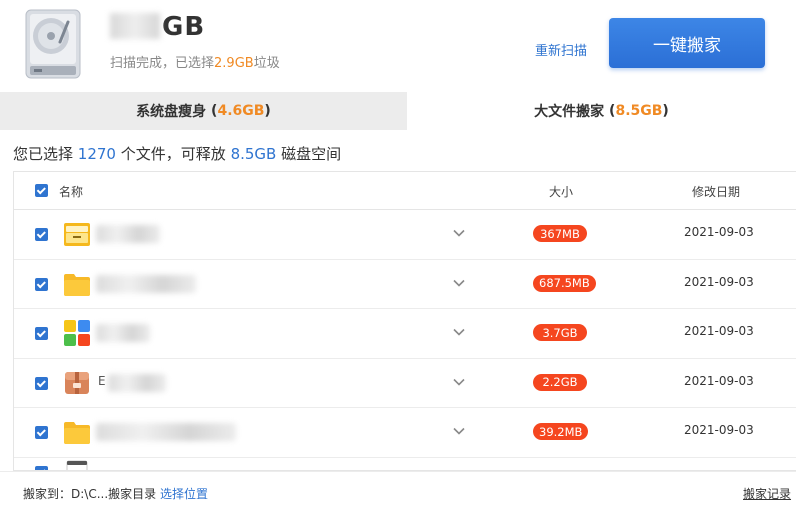 This screenshot has height=509, width=796. I want to click on move-destination: 搬家到：D:\C...搬家目录, so click(90, 494).